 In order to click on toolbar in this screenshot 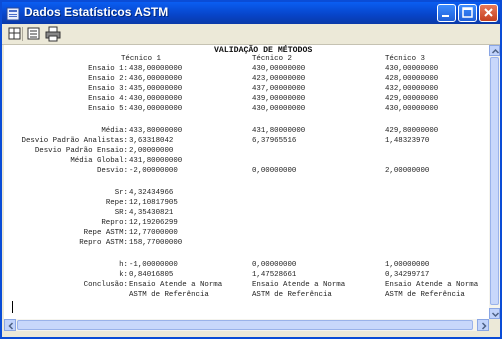, I will do `click(251, 34)`.